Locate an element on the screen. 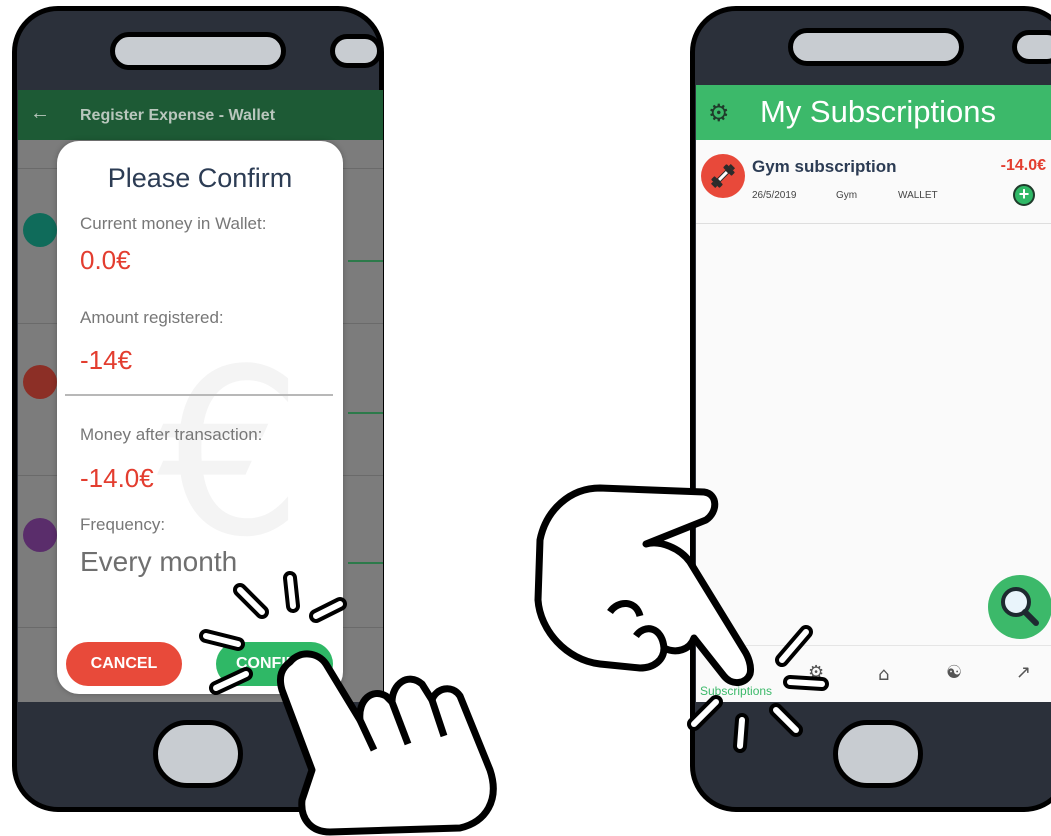 This screenshot has height=836, width=1051. pointing-hand-right is located at coordinates (644, 585).